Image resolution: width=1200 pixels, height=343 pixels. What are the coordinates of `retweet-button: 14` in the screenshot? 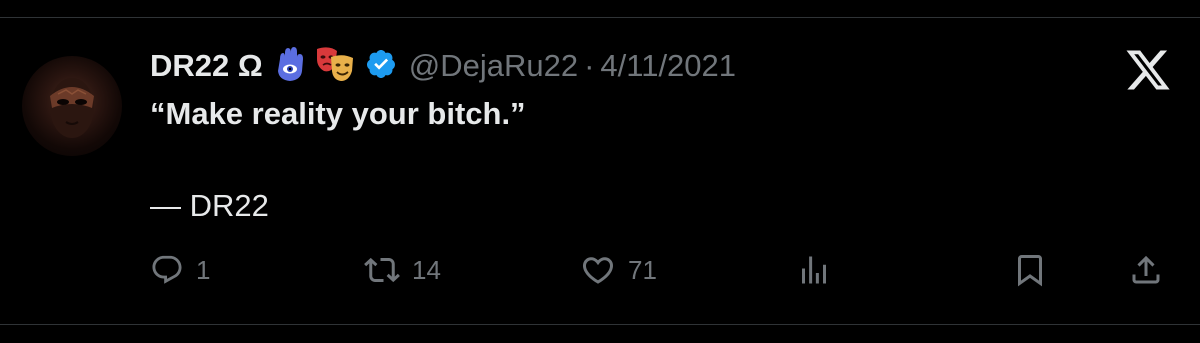 It's located at (402, 270).